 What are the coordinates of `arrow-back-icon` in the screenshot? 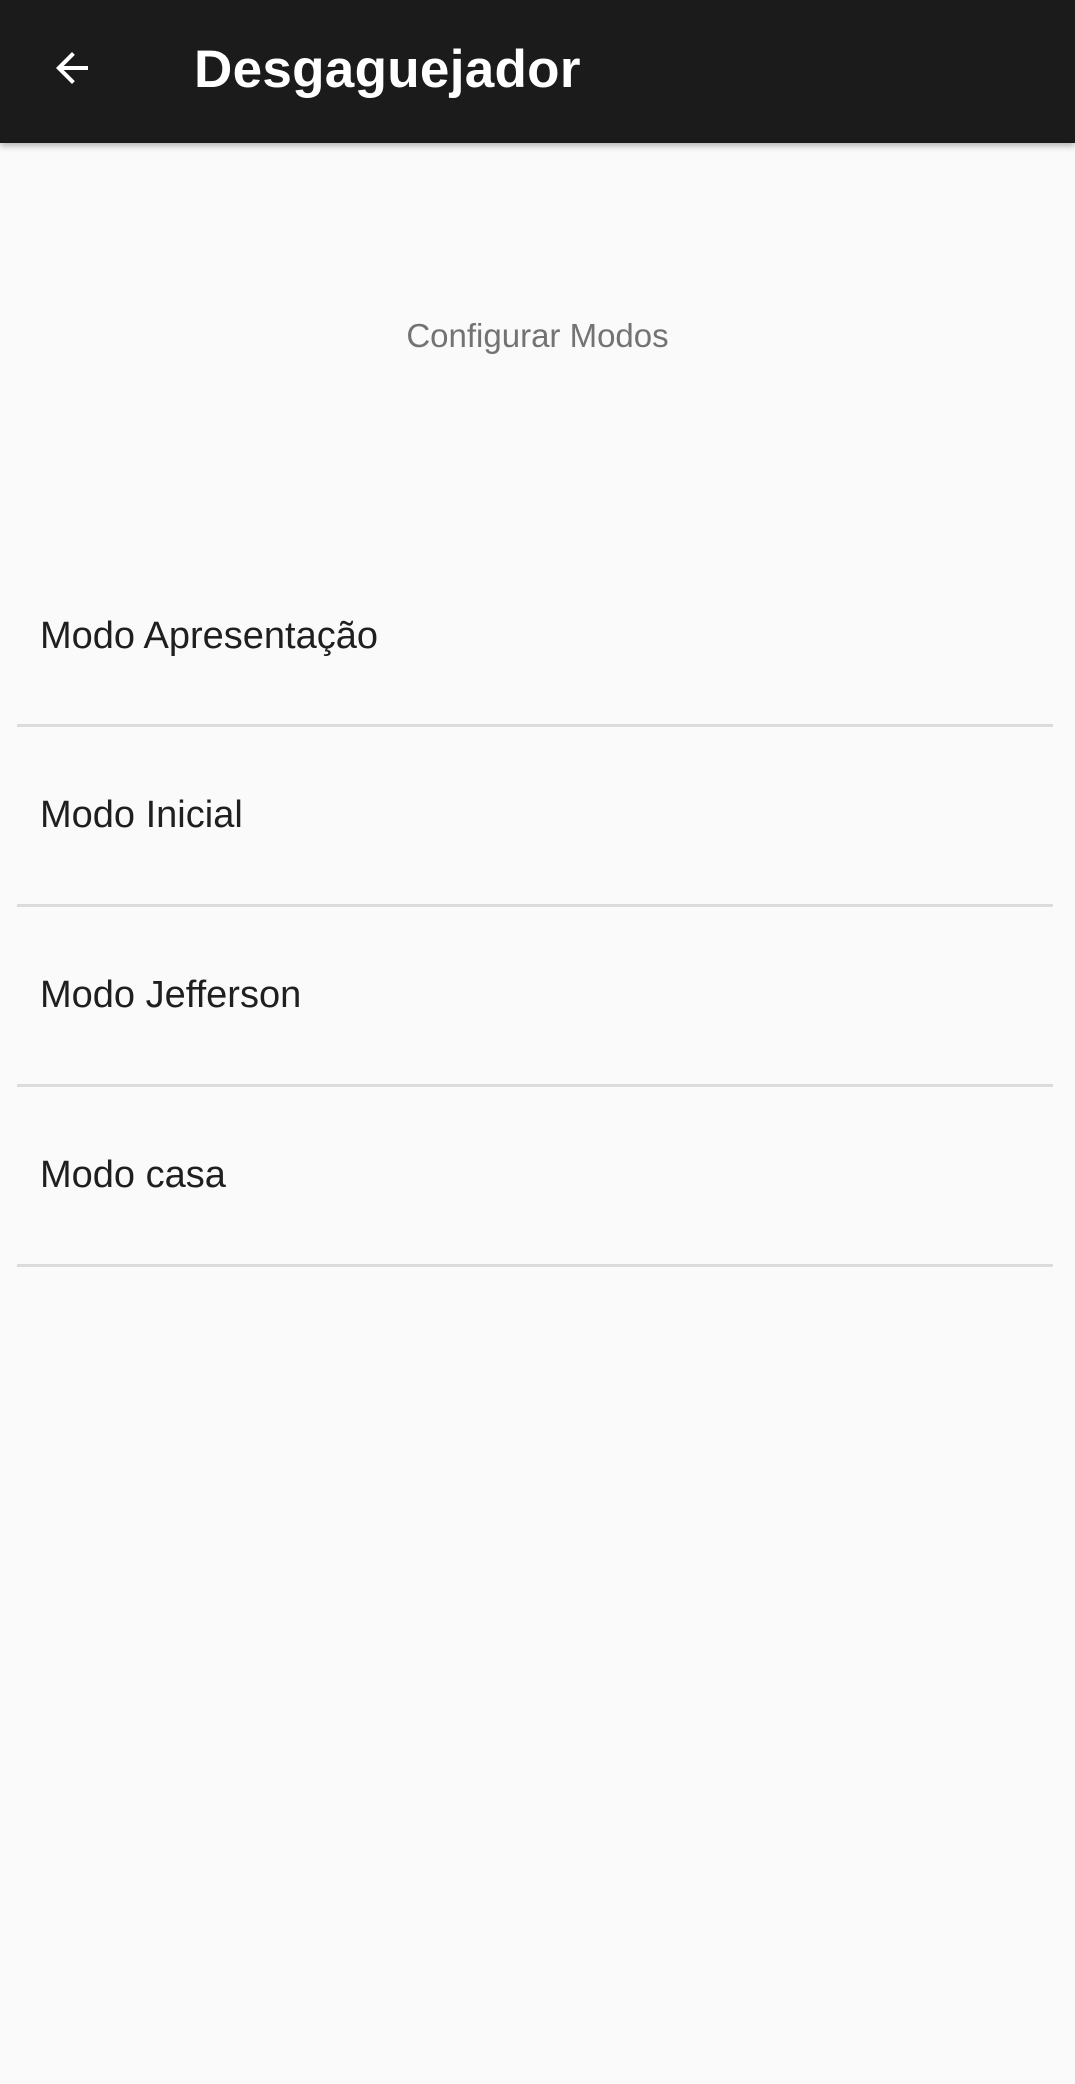 It's located at (72, 68).